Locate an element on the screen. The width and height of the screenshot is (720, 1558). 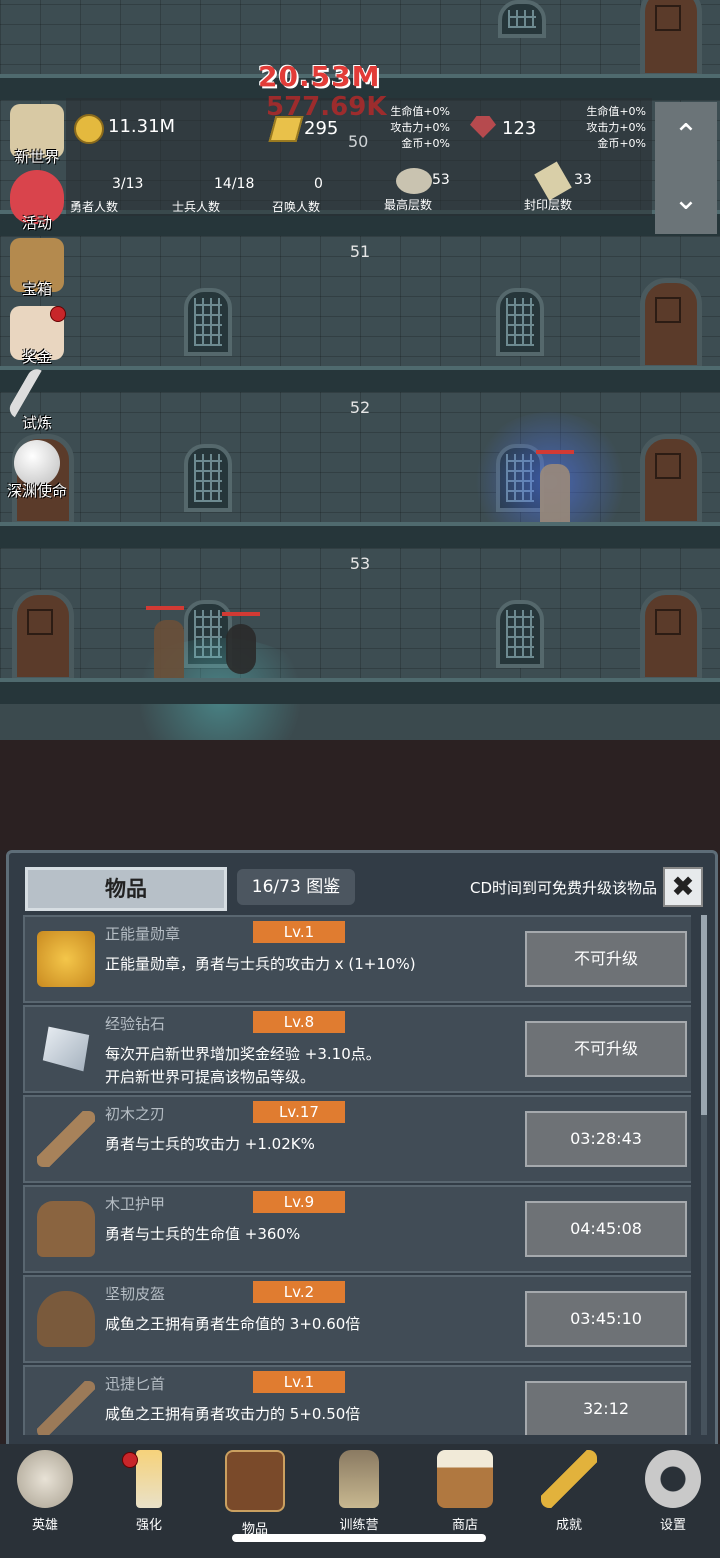
nav-achievements: 成就 is located at coordinates (569, 1491).